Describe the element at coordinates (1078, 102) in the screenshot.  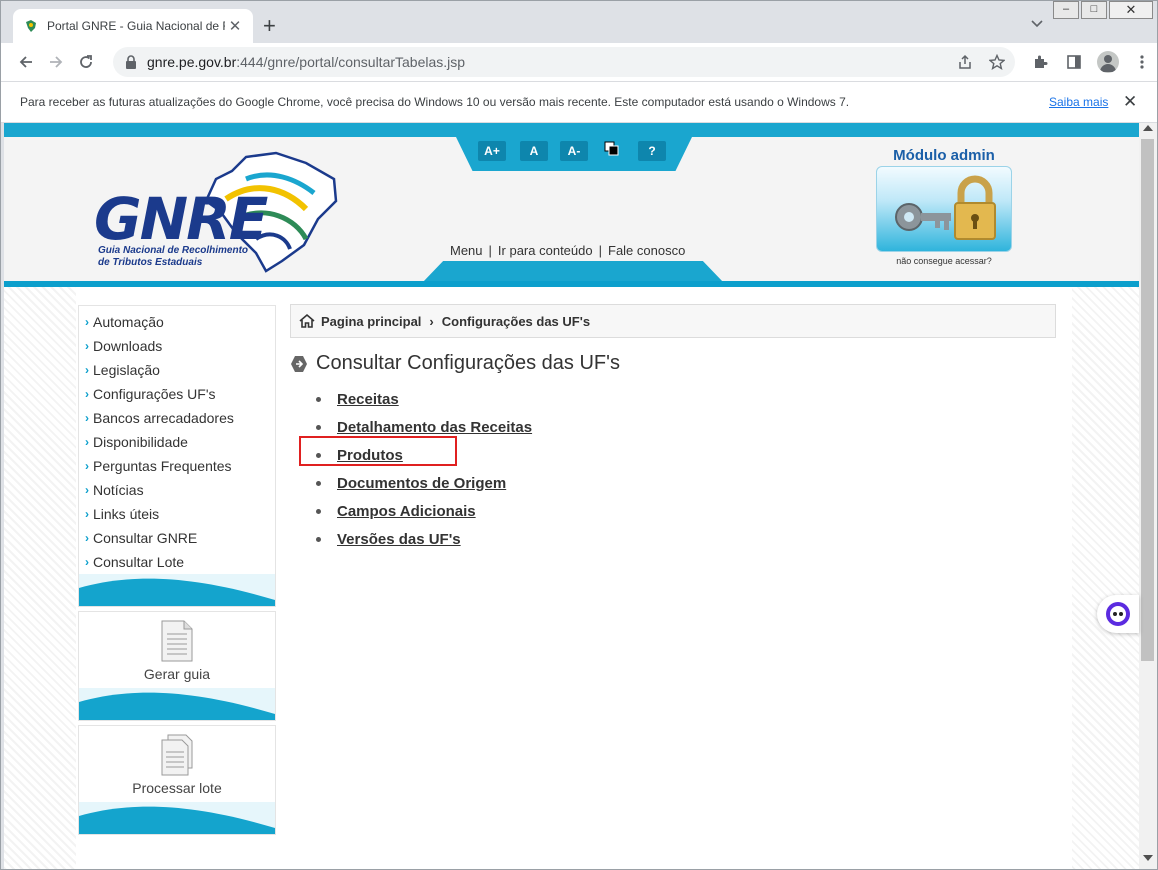
I see `infobar-learn-more-link: Saiba mais` at that location.